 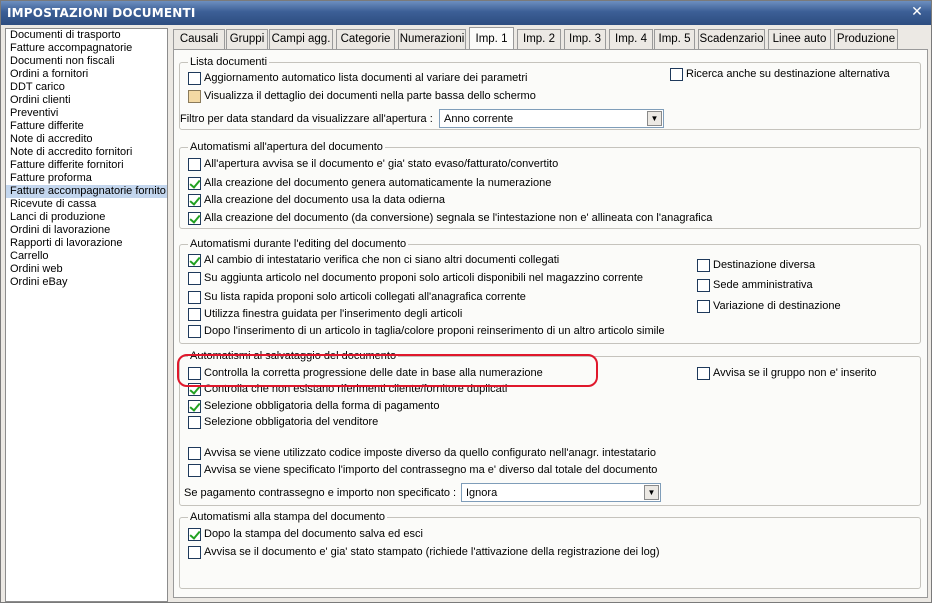 I want to click on checkbox-label: Selezione obbligatoria del venditore, so click(x=291, y=422).